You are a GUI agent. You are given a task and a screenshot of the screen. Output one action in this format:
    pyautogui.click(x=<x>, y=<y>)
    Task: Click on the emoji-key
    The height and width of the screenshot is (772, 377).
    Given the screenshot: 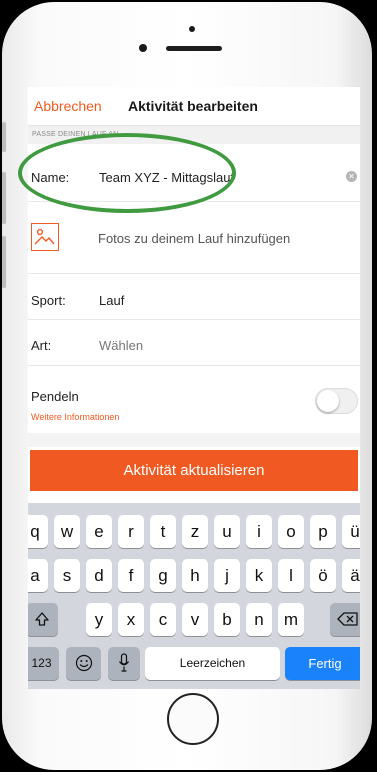 What is the action you would take?
    pyautogui.click(x=83, y=663)
    